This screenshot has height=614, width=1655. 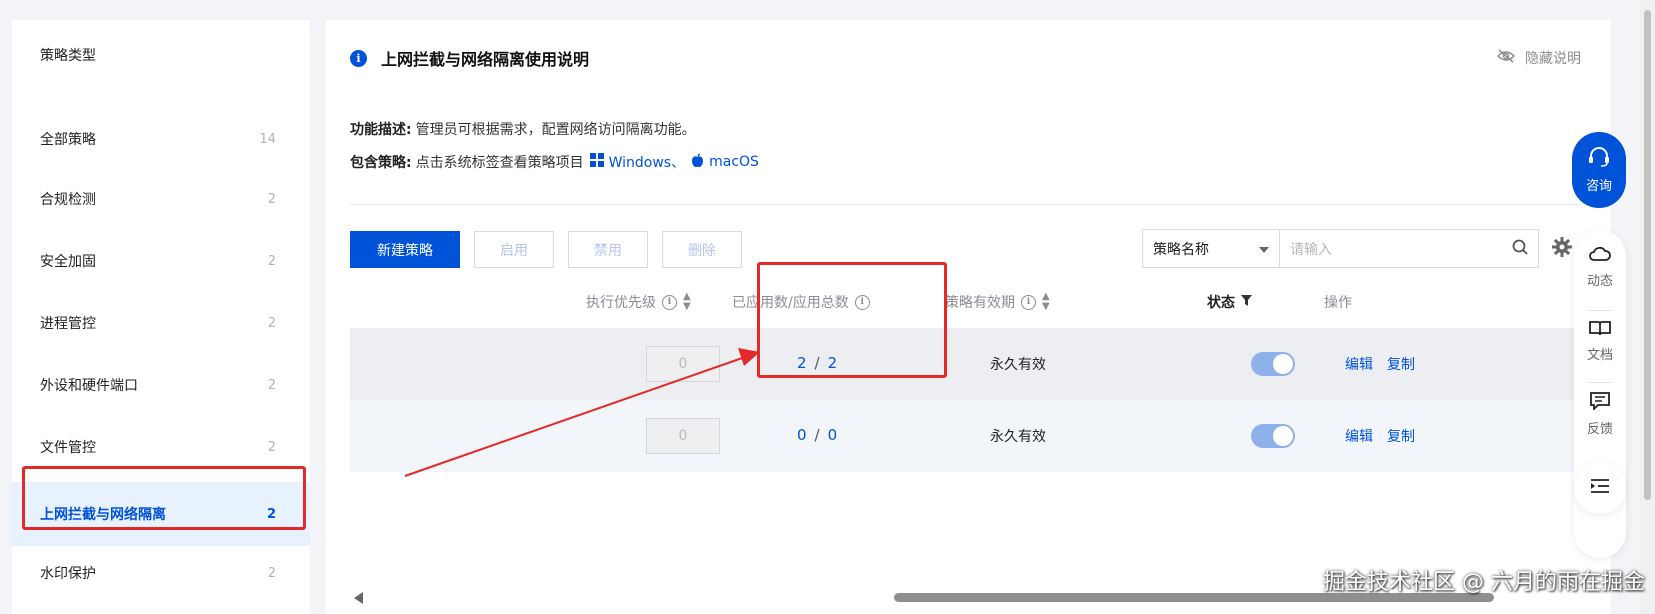 What do you see at coordinates (582, 412) in the screenshot?
I see `annotation-arrow` at bounding box center [582, 412].